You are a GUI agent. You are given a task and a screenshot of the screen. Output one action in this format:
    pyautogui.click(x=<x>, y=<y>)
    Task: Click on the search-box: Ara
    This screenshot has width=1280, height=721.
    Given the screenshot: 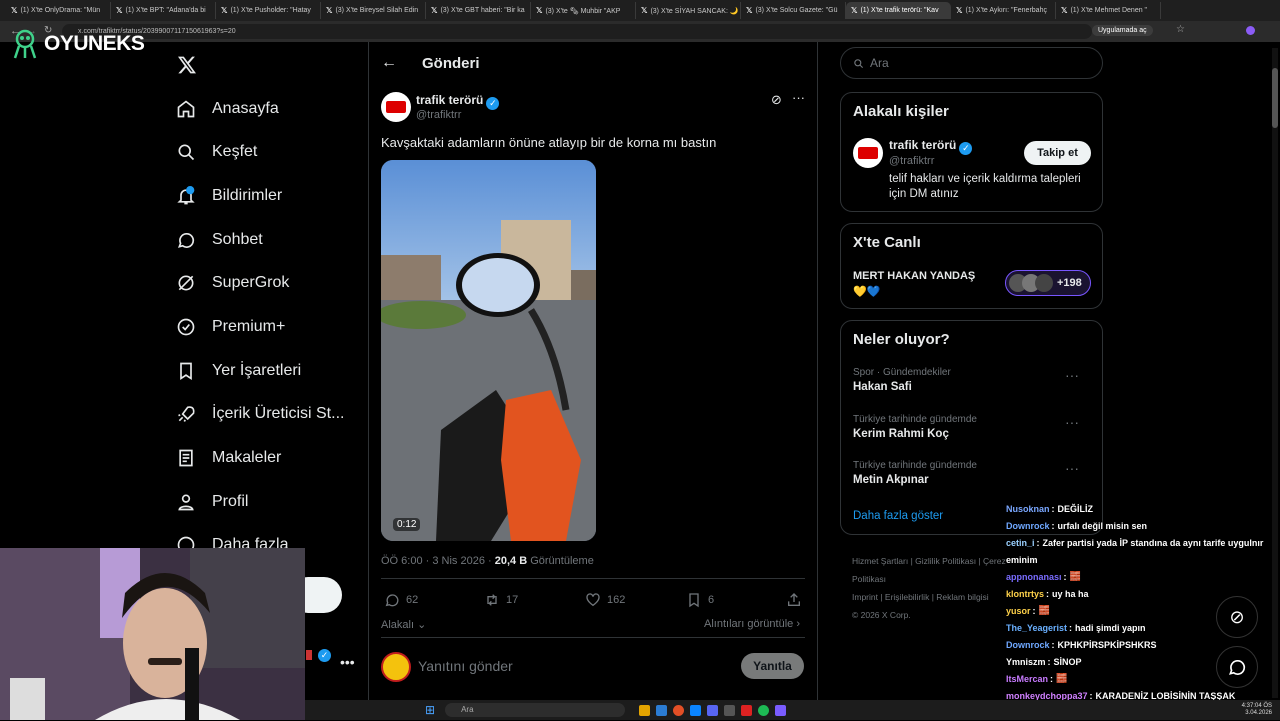 What is the action you would take?
    pyautogui.click(x=971, y=63)
    